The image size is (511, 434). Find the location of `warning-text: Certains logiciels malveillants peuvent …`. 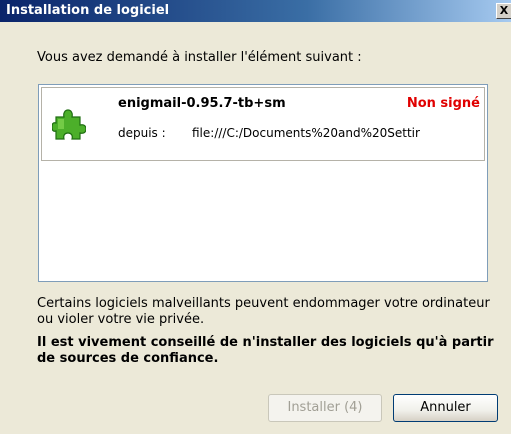

warning-text: Certains logiciels malveillants peuvent … is located at coordinates (263, 311).